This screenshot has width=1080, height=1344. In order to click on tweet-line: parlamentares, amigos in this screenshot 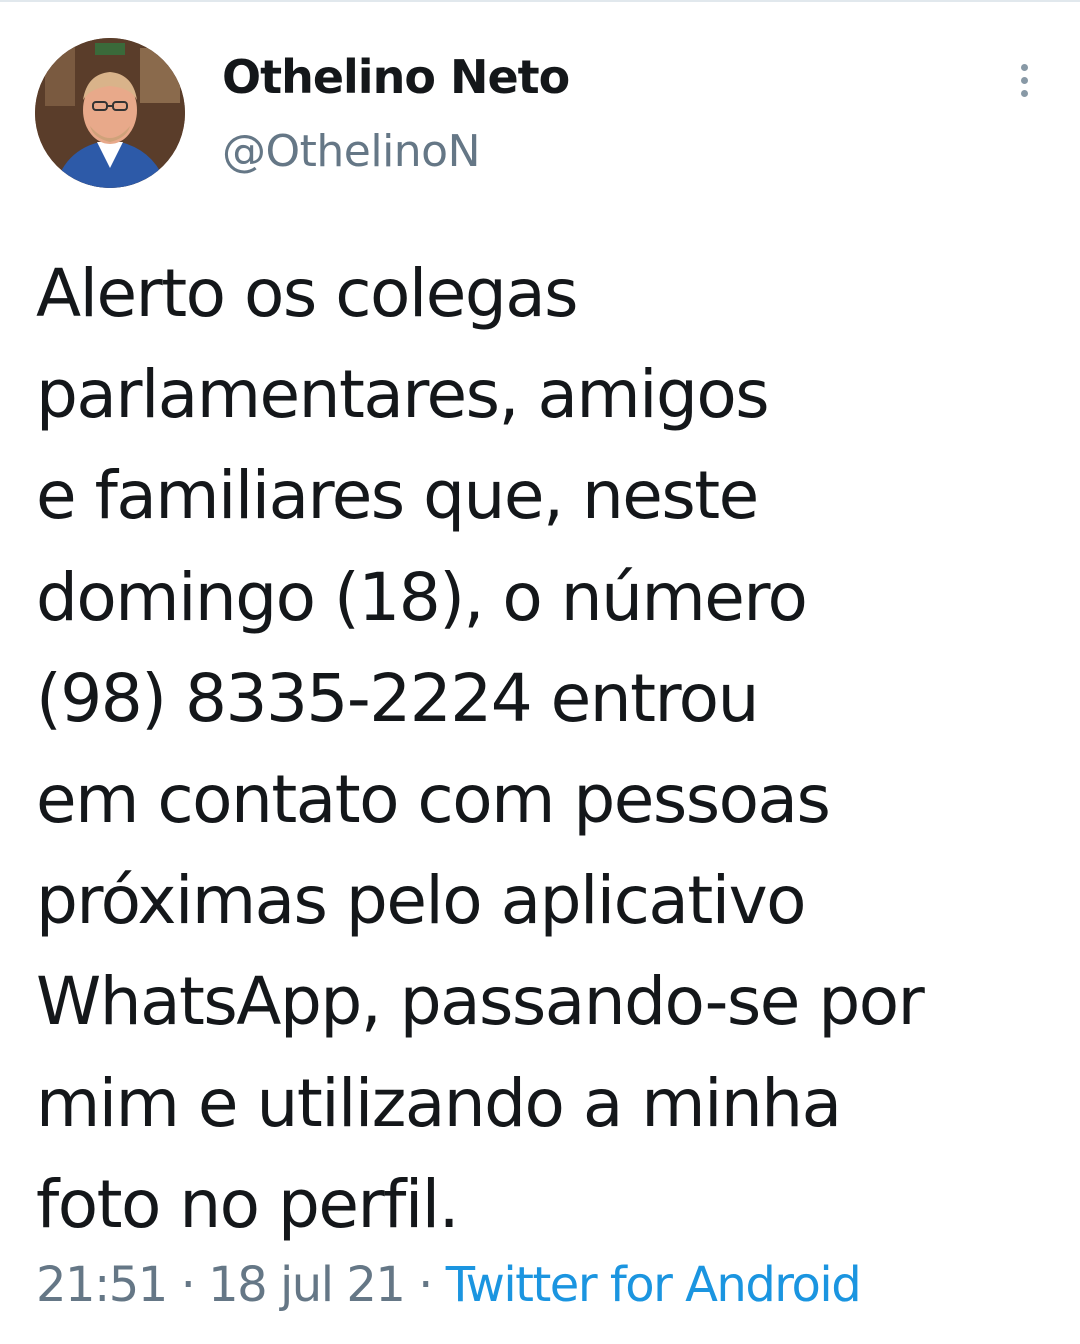, I will do `click(403, 395)`.